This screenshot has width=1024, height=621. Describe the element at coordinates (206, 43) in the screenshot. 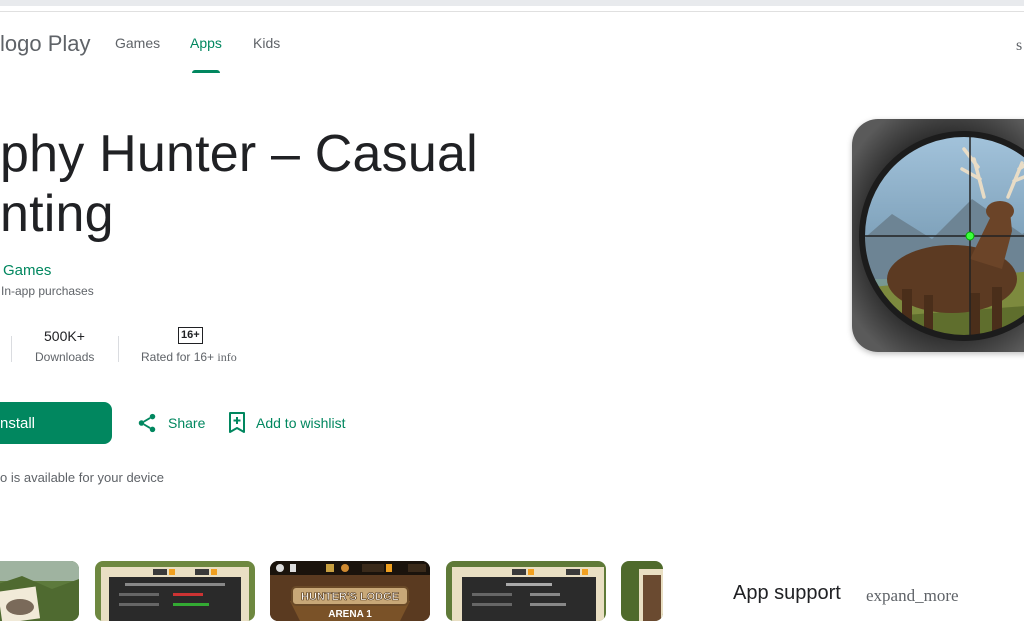

I see `tab-apps: Apps` at that location.